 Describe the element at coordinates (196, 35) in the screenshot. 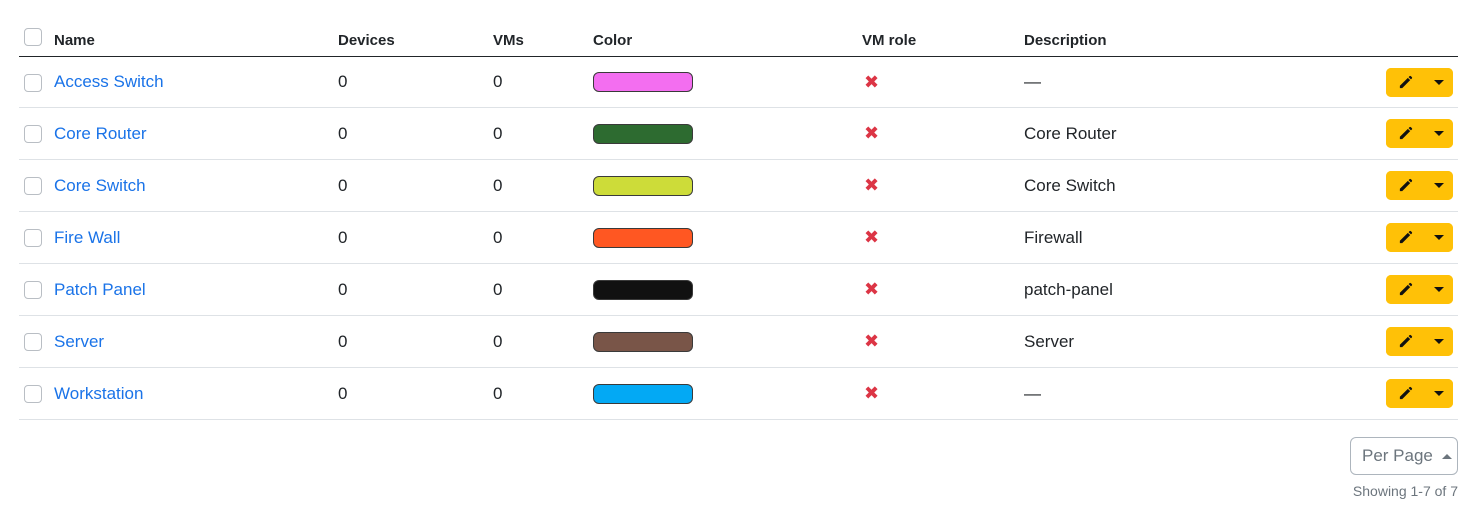

I see `column-header-name: Name` at that location.